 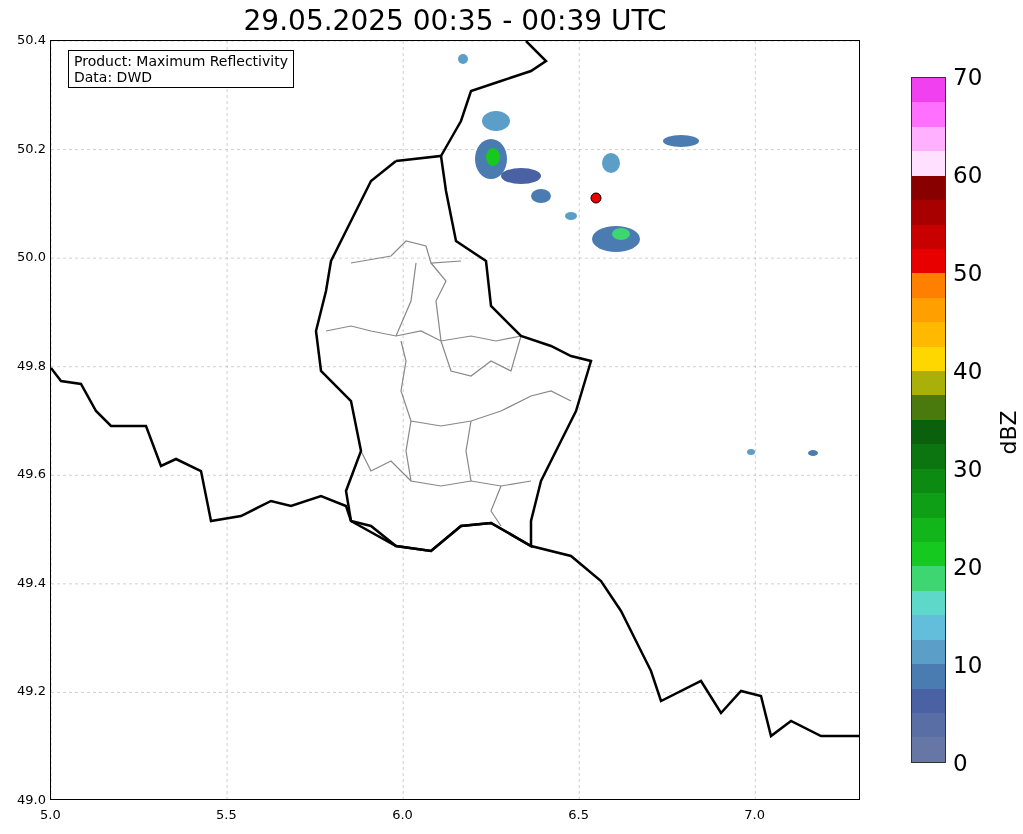 I want to click on y-tick-label: 49.4, so click(x=31, y=582).